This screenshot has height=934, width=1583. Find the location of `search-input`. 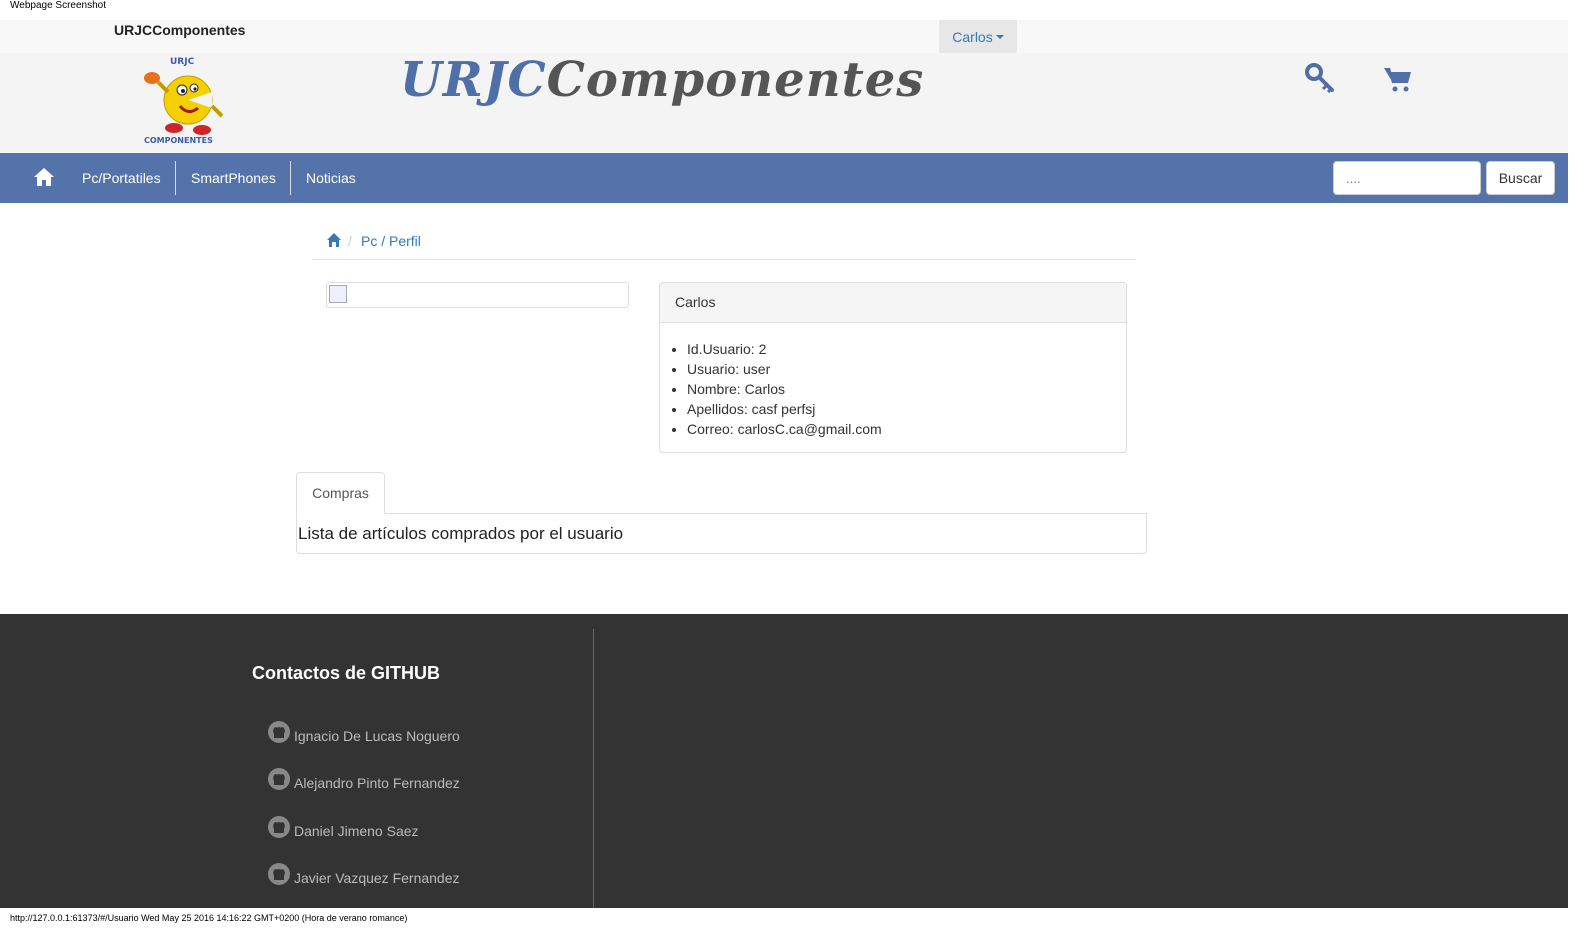

search-input is located at coordinates (1407, 178).